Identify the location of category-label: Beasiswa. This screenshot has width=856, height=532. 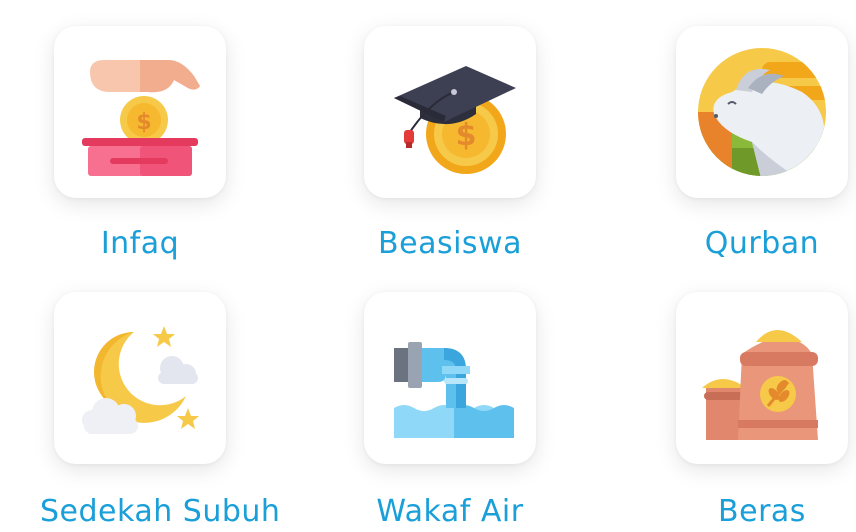
(450, 243).